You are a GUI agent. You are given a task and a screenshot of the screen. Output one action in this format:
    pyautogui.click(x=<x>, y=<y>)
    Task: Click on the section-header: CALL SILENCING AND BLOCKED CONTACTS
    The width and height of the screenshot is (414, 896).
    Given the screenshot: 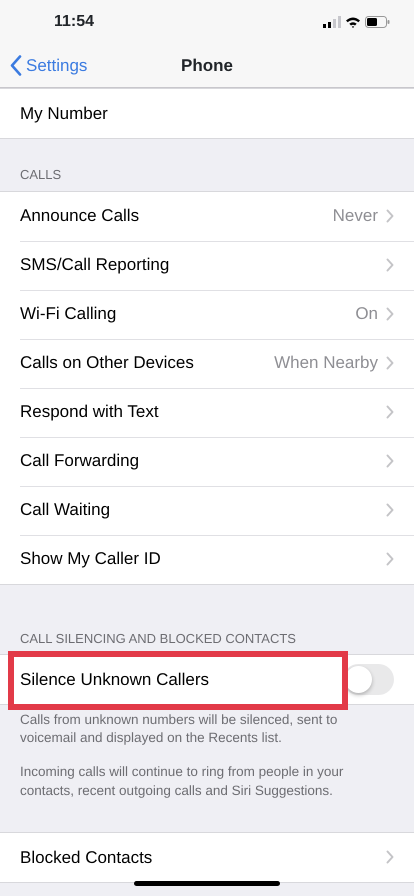 What is the action you would take?
    pyautogui.click(x=158, y=639)
    